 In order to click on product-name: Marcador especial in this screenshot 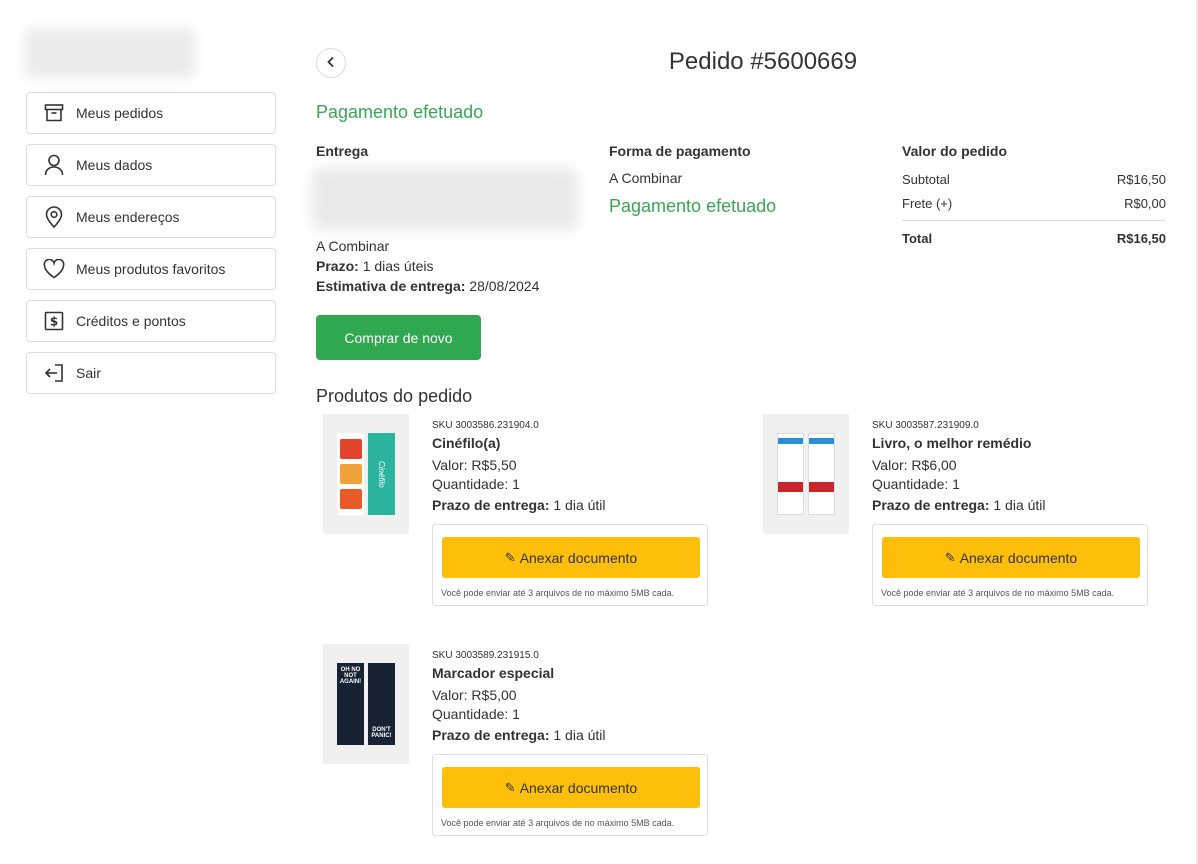, I will do `click(577, 673)`.